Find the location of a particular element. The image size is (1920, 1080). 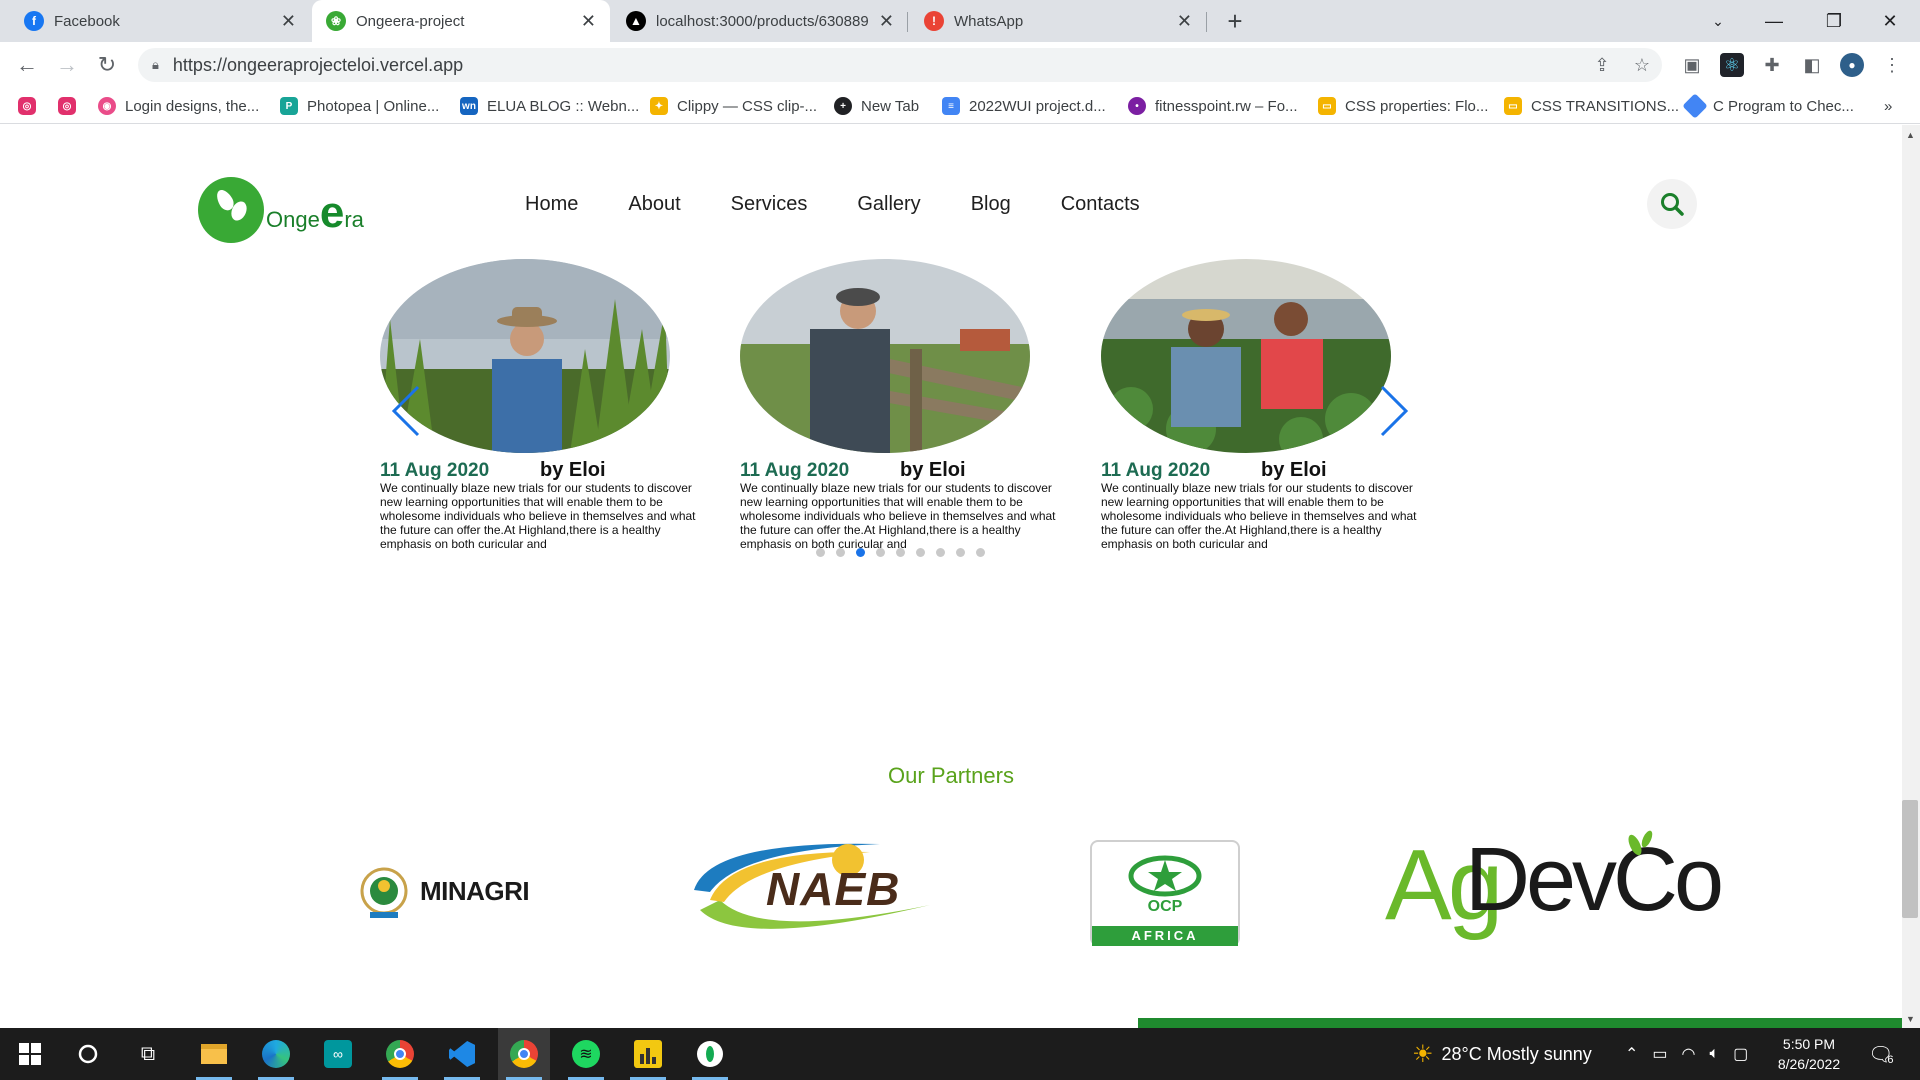

bookmark-new-tab: + New Tab is located at coordinates (876, 106).